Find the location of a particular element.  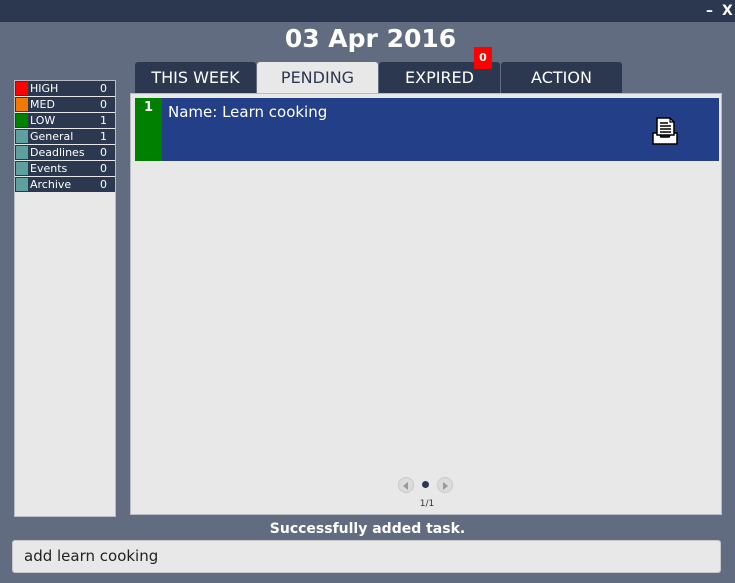

pager is located at coordinates (425, 485).